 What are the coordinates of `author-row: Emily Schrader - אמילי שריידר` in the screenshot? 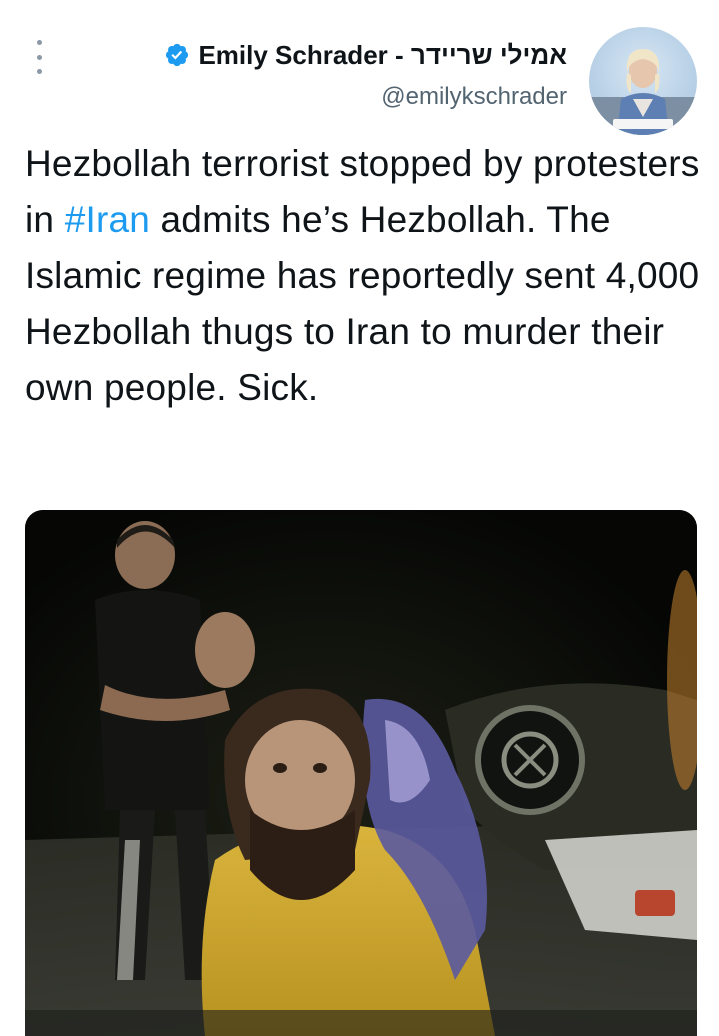 It's located at (365, 55).